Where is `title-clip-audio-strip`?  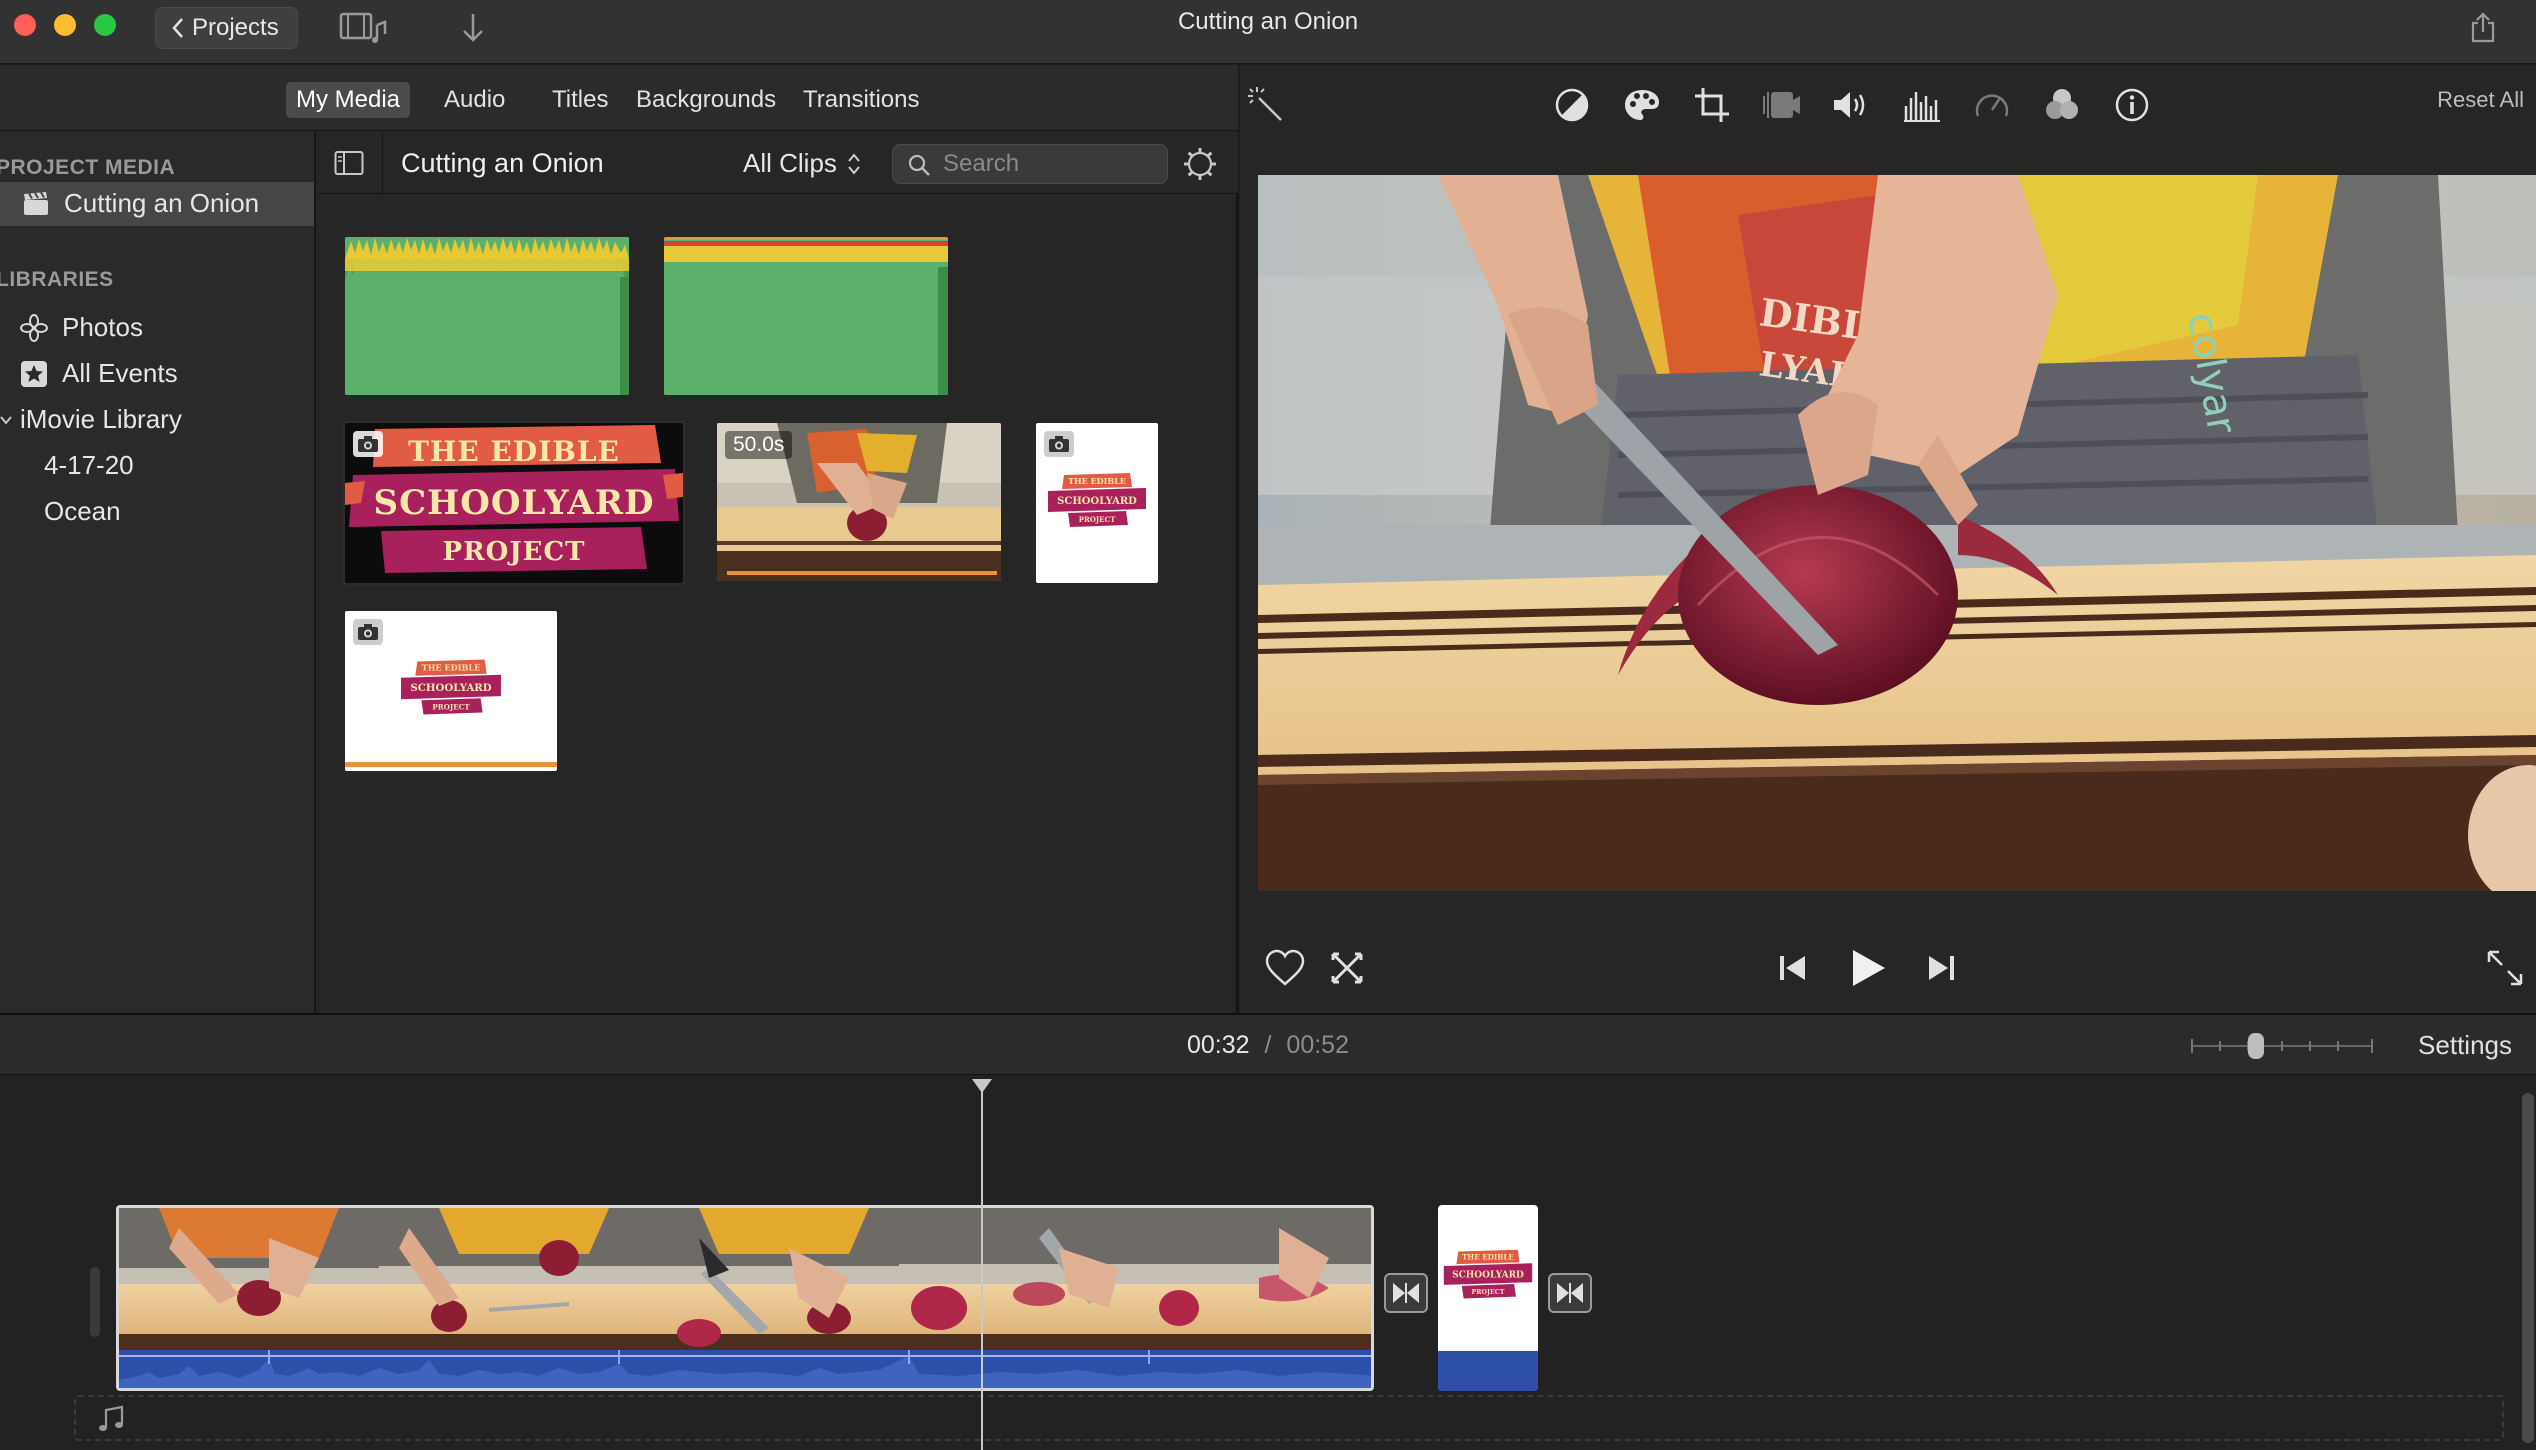 title-clip-audio-strip is located at coordinates (1488, 1371).